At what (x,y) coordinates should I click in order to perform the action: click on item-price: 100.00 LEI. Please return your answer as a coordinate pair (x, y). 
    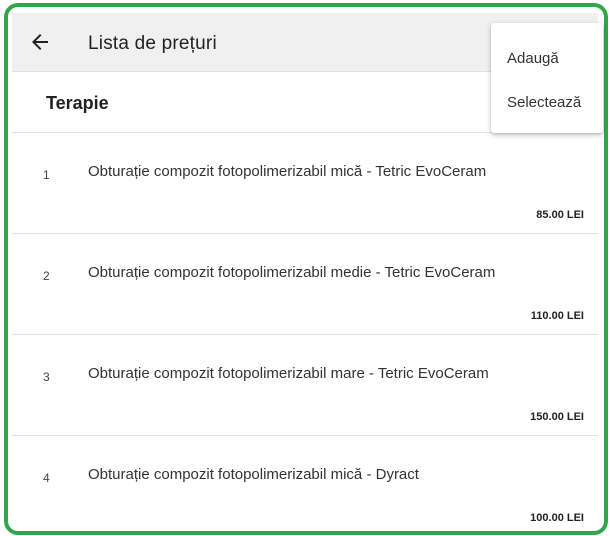
    Looking at the image, I should click on (557, 518).